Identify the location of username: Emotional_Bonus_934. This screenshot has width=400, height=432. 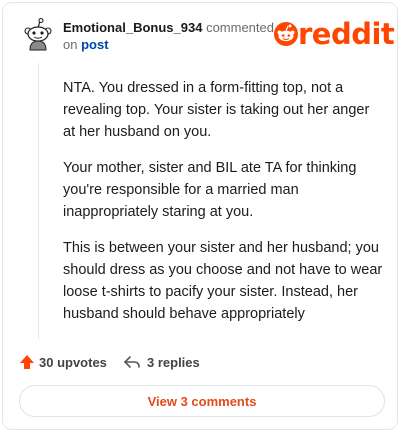
(132, 27).